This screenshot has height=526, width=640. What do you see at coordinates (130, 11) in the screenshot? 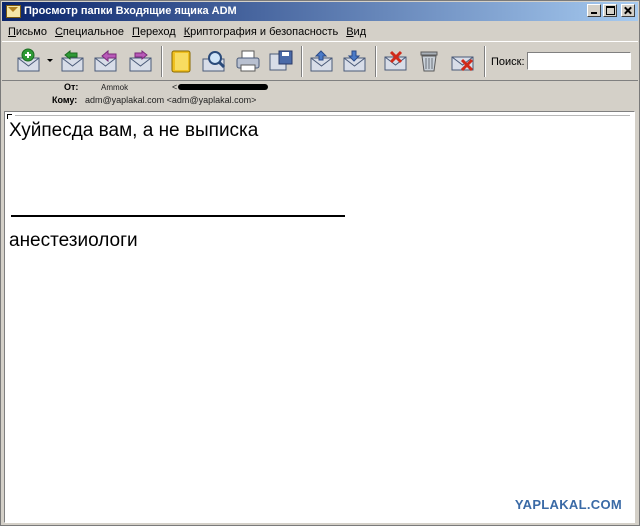
I see `window-title: Просмотр папки Входящие ящика ADM` at bounding box center [130, 11].